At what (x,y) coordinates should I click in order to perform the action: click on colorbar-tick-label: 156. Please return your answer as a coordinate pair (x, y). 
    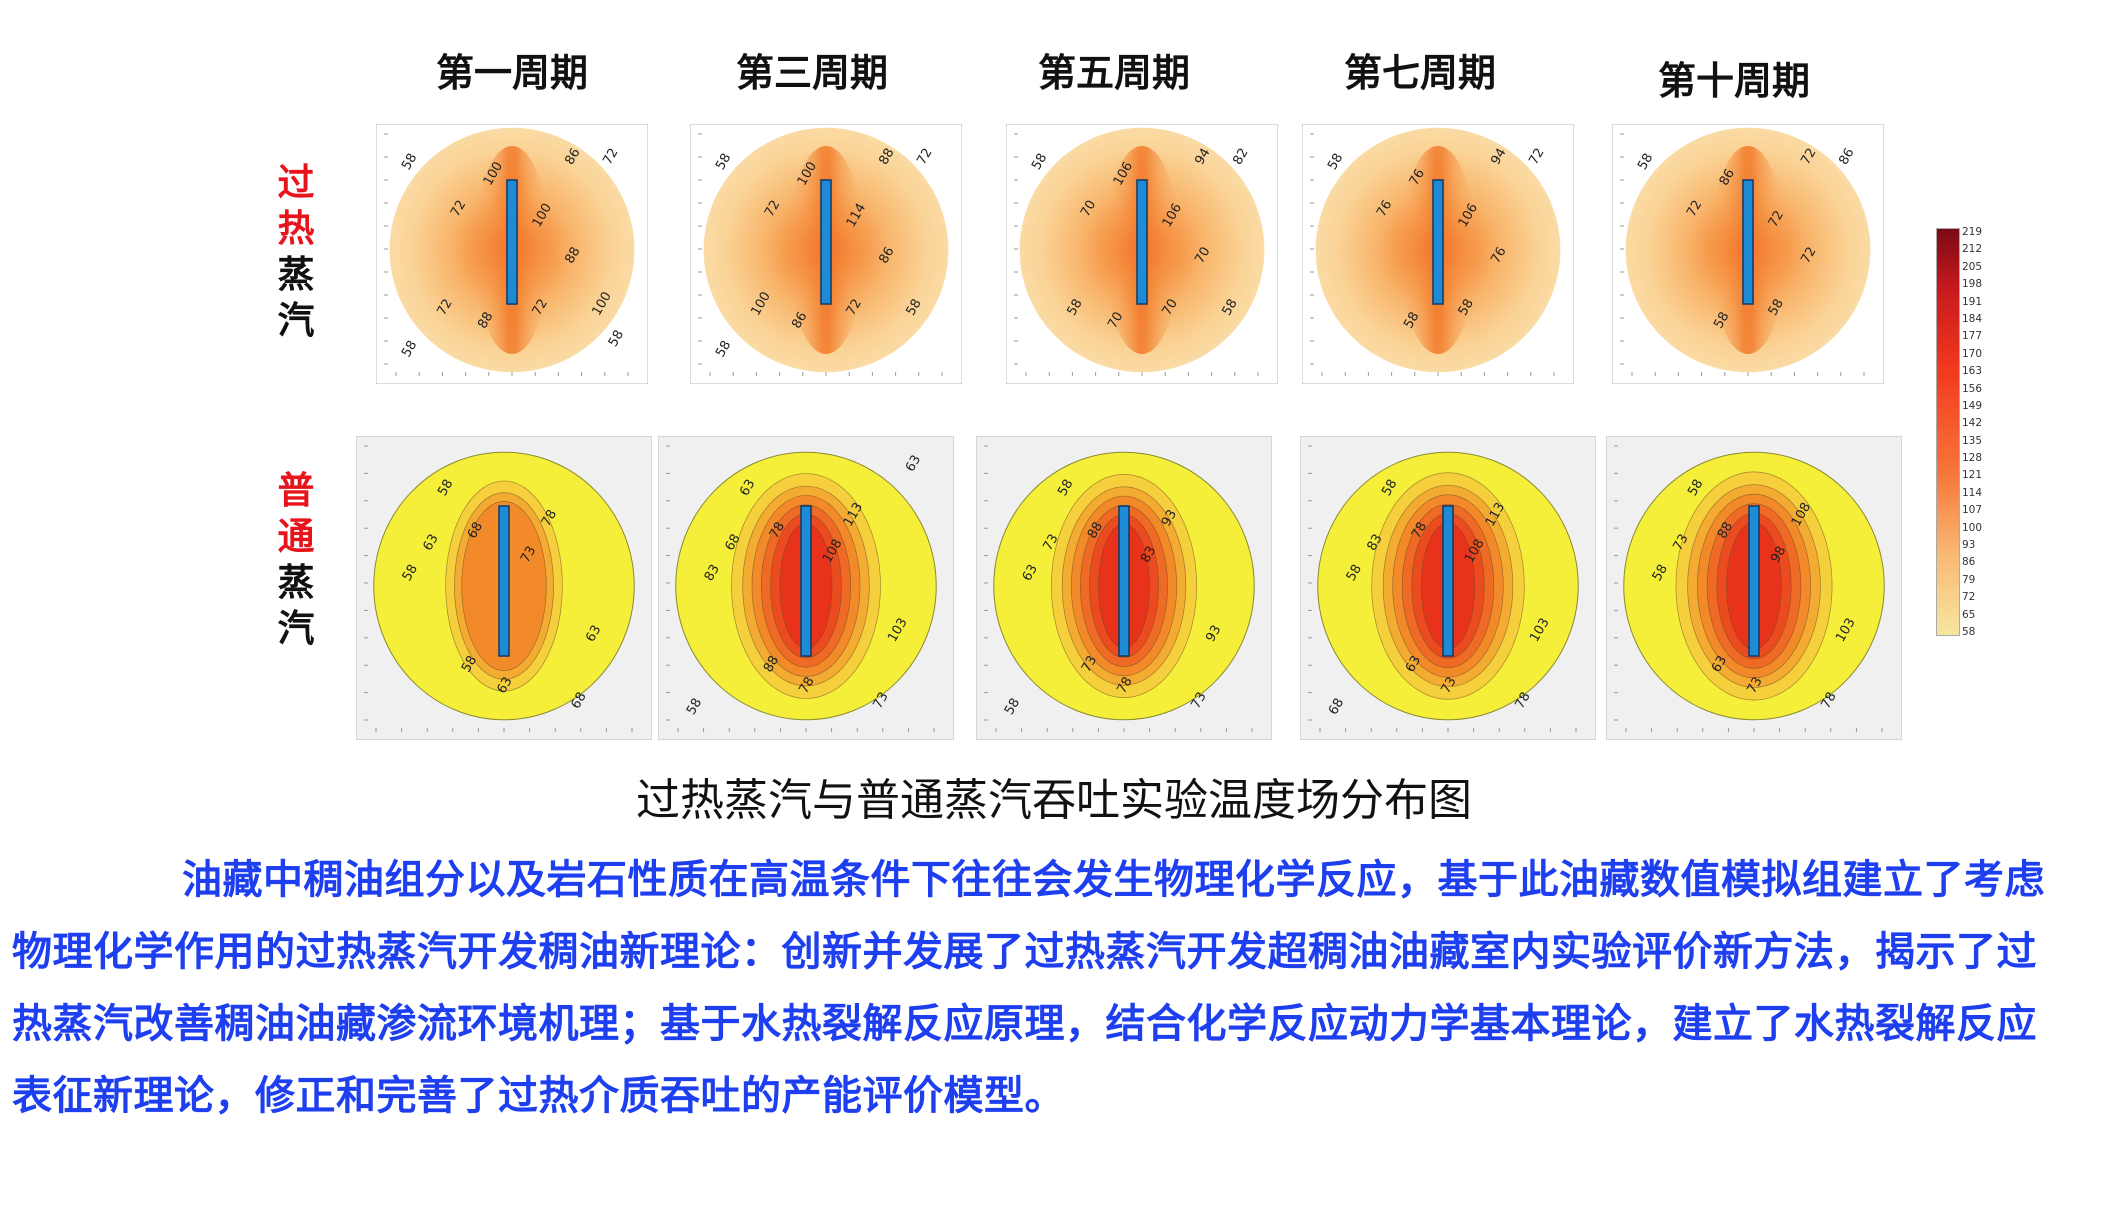
    Looking at the image, I should click on (1972, 388).